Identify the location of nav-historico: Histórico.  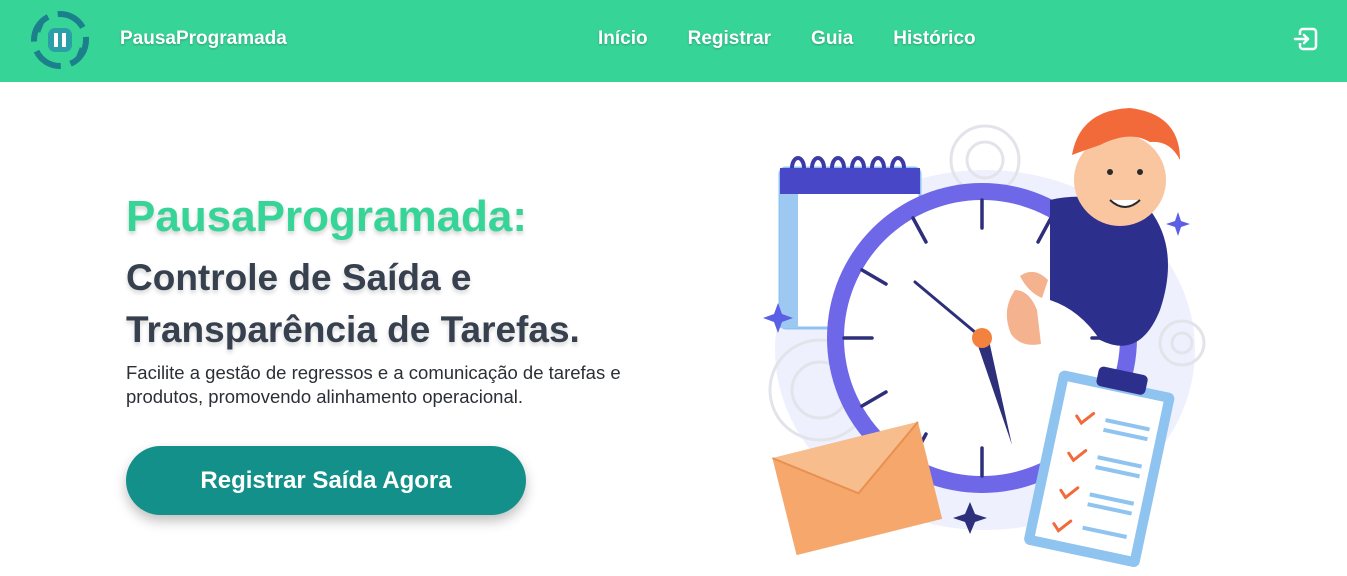
(934, 39).